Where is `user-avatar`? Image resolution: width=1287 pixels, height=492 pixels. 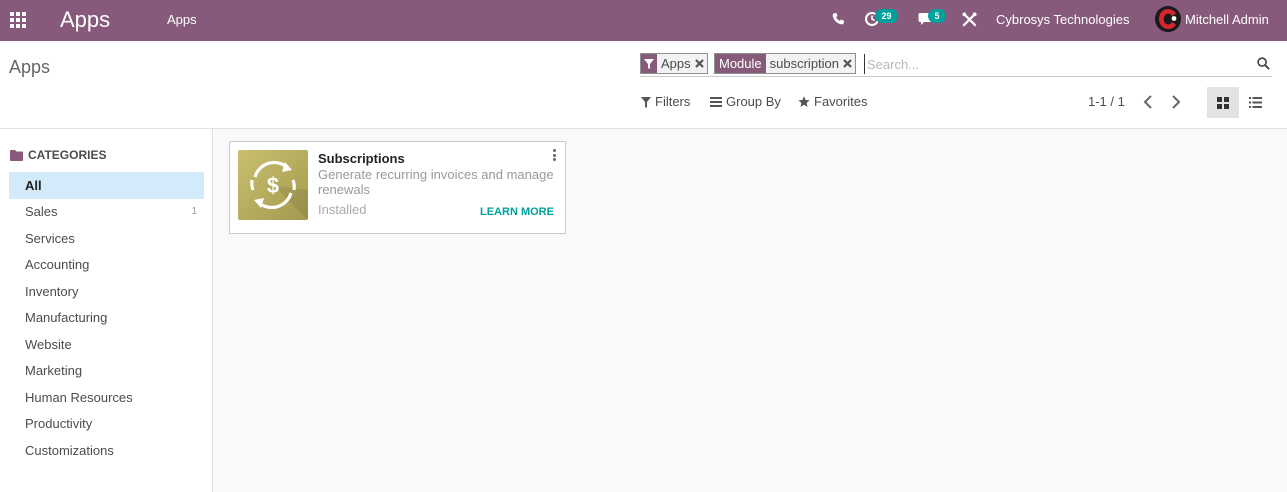 user-avatar is located at coordinates (1168, 19).